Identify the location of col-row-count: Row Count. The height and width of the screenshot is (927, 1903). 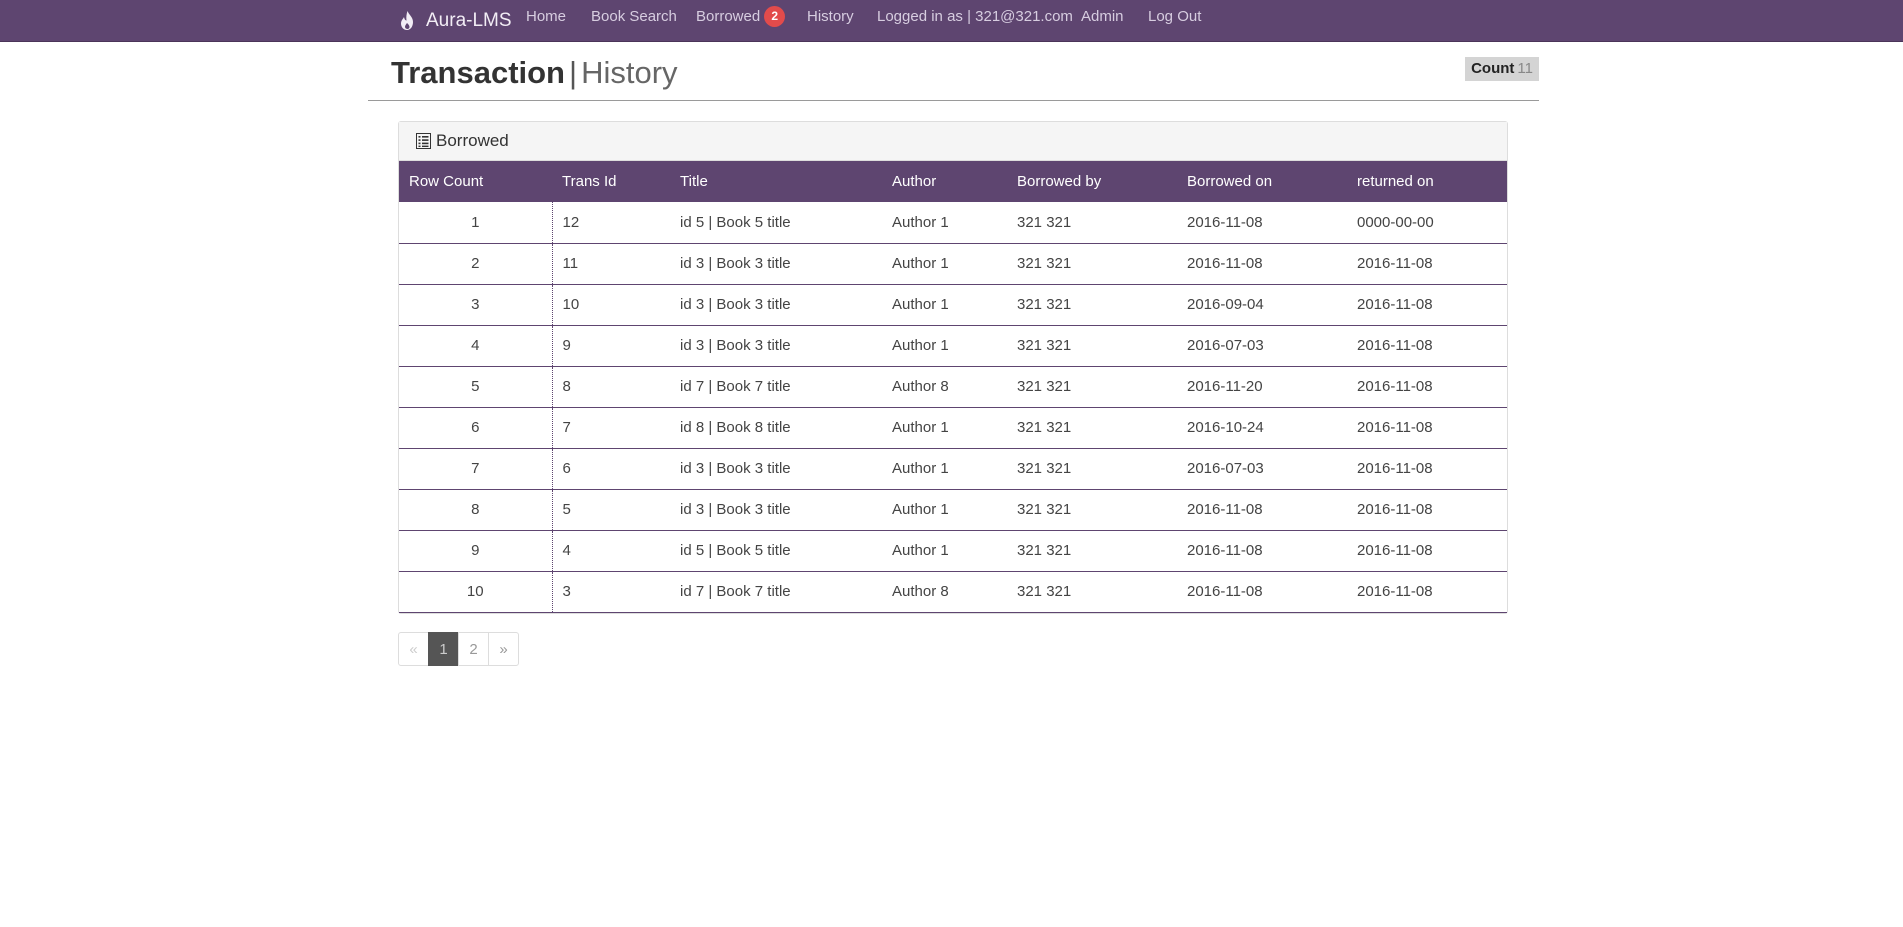
(475, 181).